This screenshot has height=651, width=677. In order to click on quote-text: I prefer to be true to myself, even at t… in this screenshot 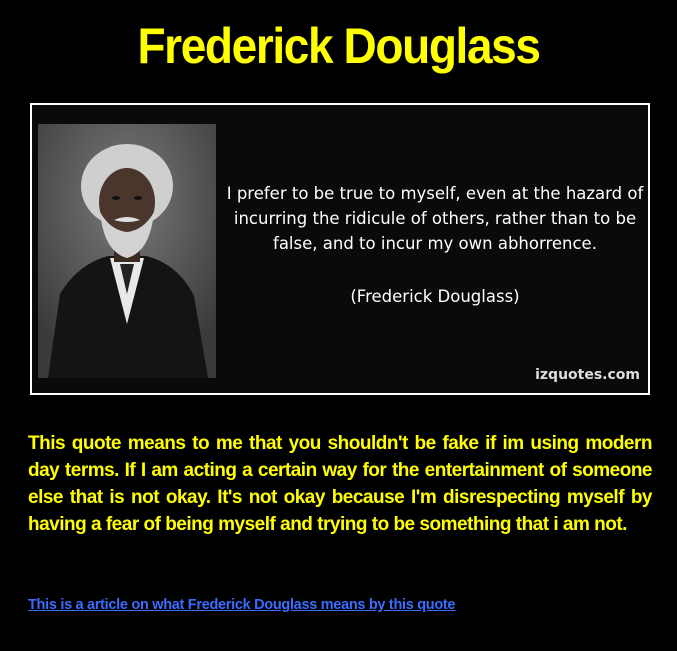, I will do `click(435, 218)`.